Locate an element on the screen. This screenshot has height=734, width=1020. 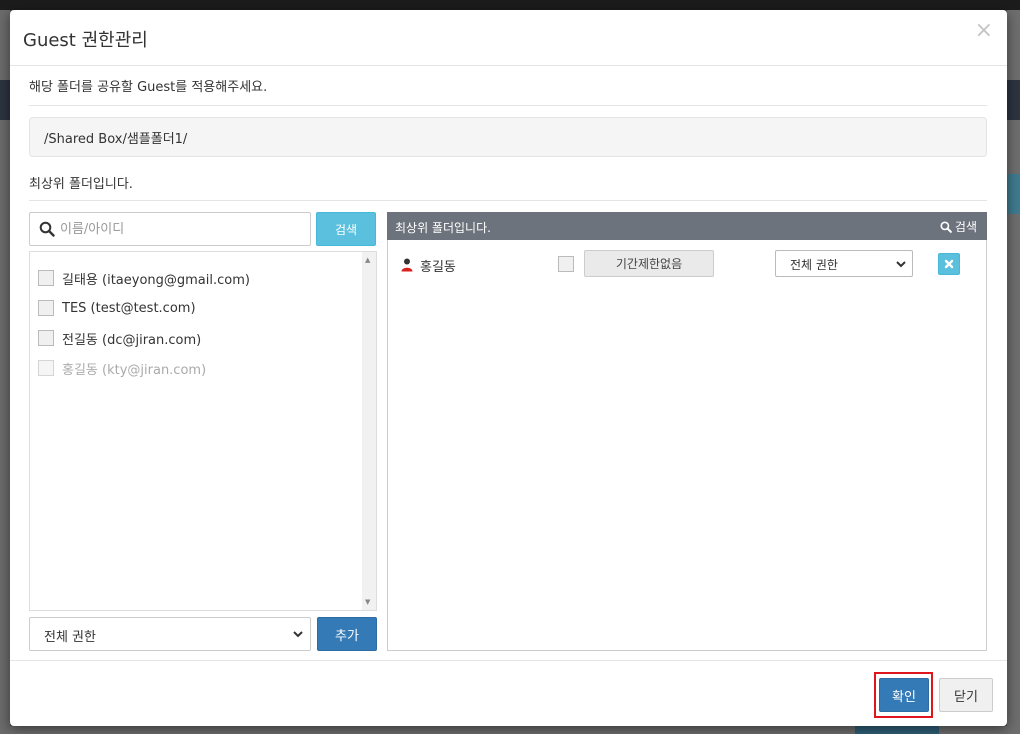
user-label: 전길동 (dc@jiran.com) is located at coordinates (132, 340).